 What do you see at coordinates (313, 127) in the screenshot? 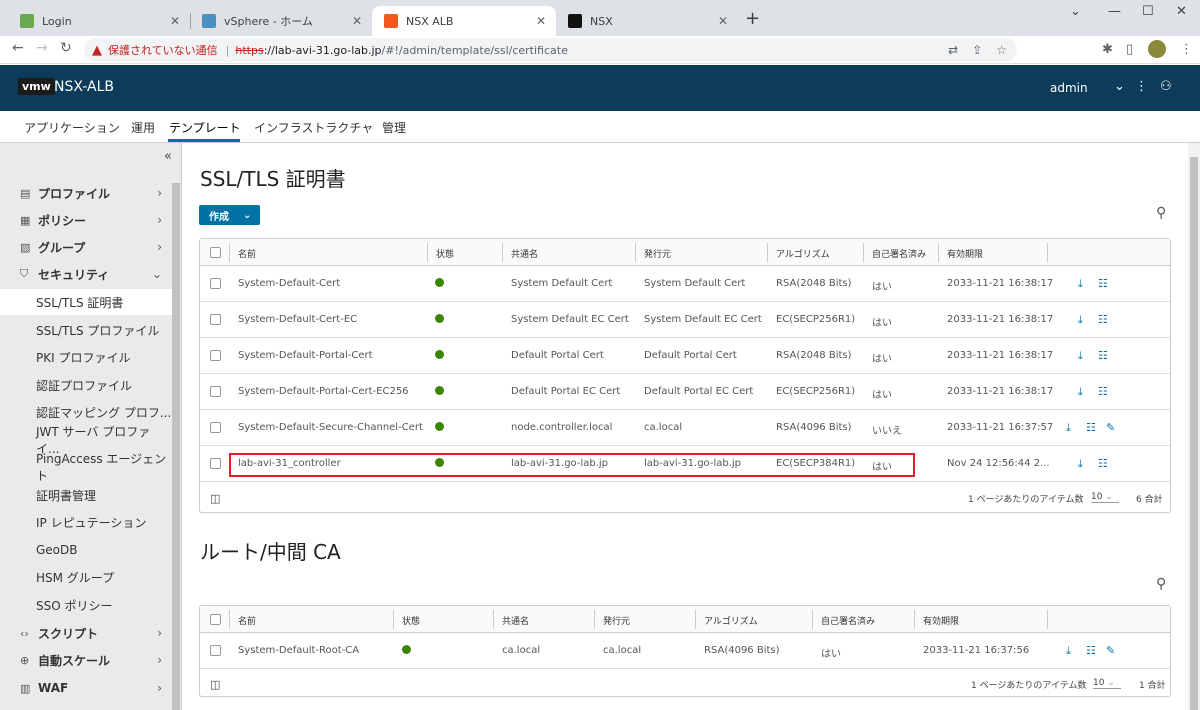
I see `nav-infrastructure: インフラストラクチャ` at bounding box center [313, 127].